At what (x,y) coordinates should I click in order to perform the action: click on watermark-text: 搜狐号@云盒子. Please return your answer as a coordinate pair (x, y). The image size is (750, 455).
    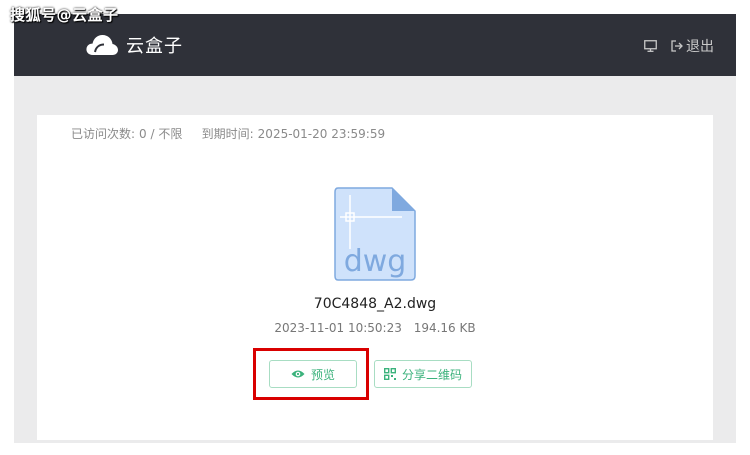
    Looking at the image, I should click on (64, 15).